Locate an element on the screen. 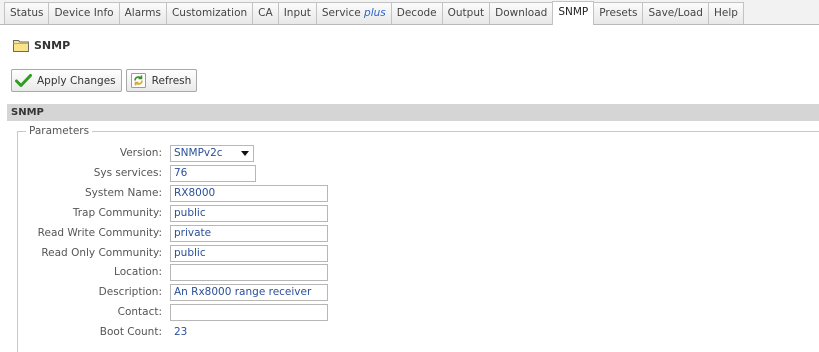 Image resolution: width=819 pixels, height=352 pixels. tab-ca: CA is located at coordinates (265, 13).